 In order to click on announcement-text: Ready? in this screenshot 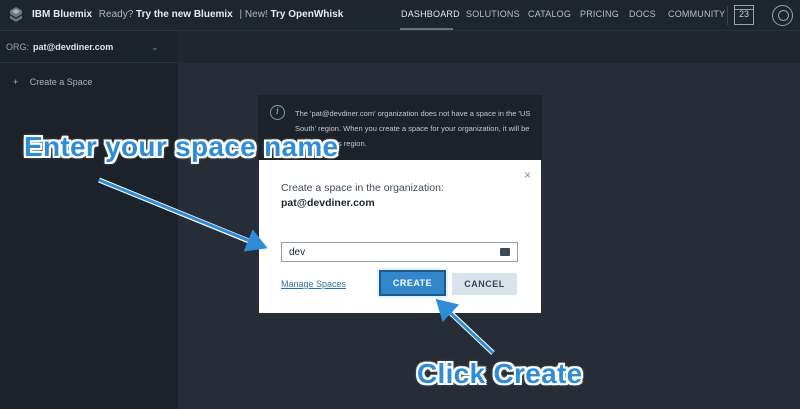, I will do `click(116, 14)`.